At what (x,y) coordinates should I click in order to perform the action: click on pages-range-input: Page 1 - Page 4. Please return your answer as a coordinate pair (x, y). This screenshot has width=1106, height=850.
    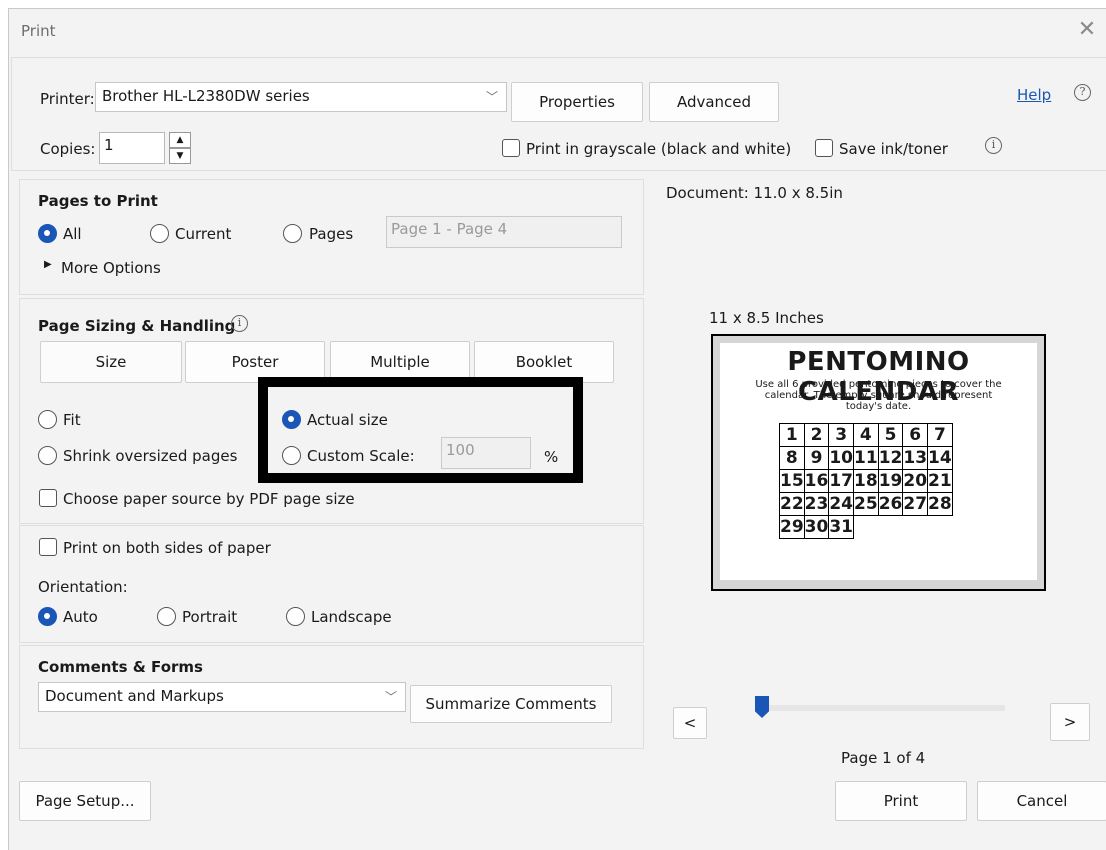
    Looking at the image, I should click on (504, 232).